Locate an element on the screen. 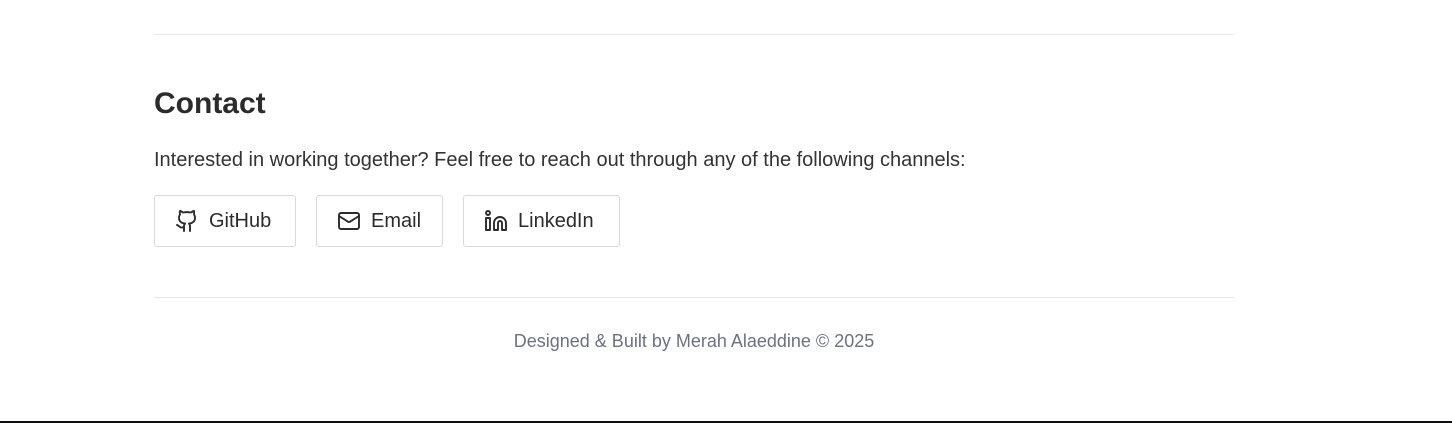 The image size is (1452, 423). contact-links: GitHub Email LinkedIn is located at coordinates (387, 221).